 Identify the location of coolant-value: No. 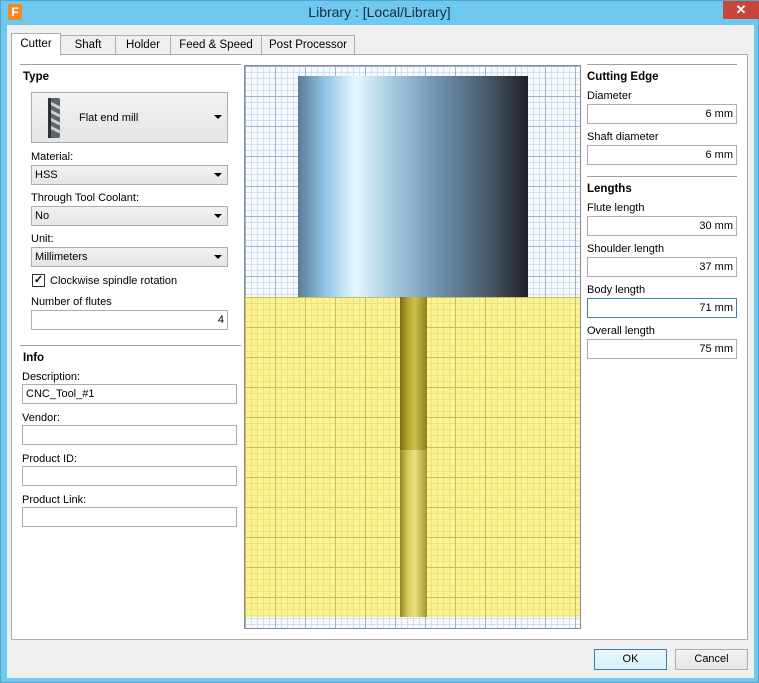
(42, 216).